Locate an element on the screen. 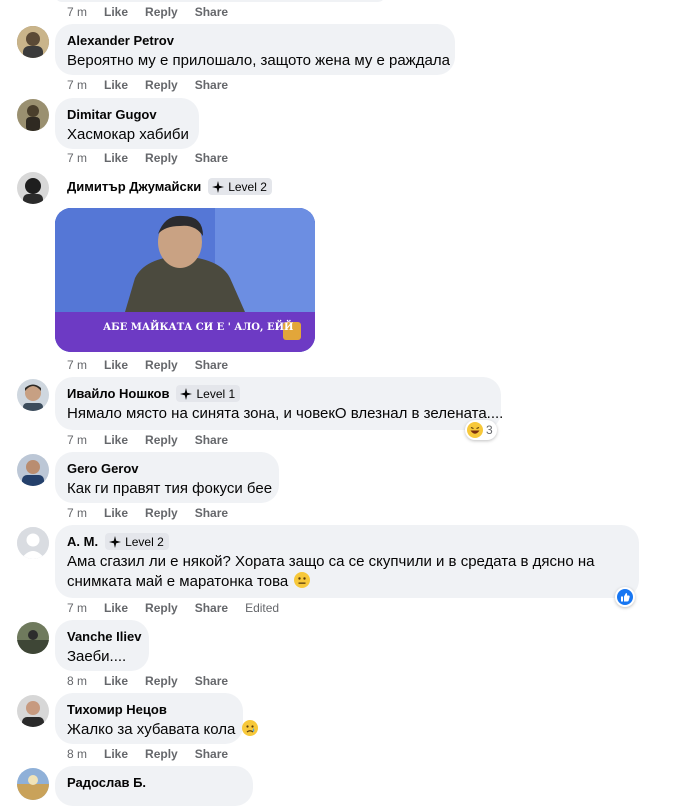 The height and width of the screenshot is (806, 676). author-name: Димитър Джумайски is located at coordinates (134, 186).